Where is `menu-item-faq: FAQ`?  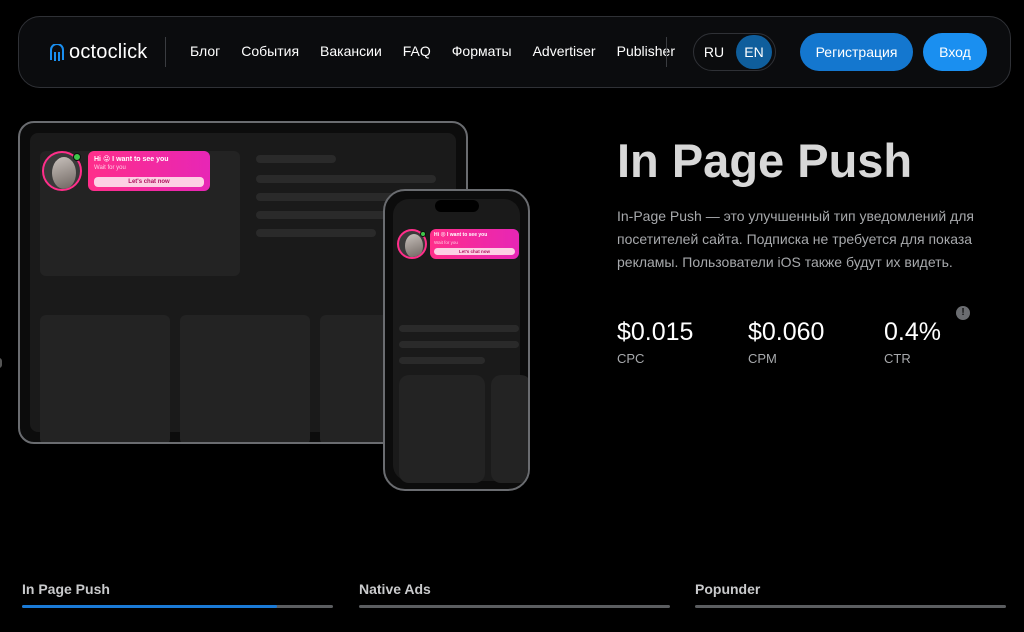
menu-item-faq: FAQ is located at coordinates (417, 51).